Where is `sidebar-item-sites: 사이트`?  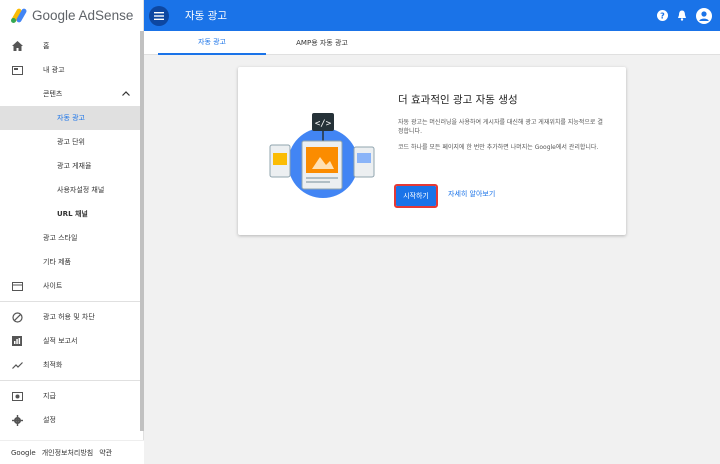 sidebar-item-sites: 사이트 is located at coordinates (70, 286).